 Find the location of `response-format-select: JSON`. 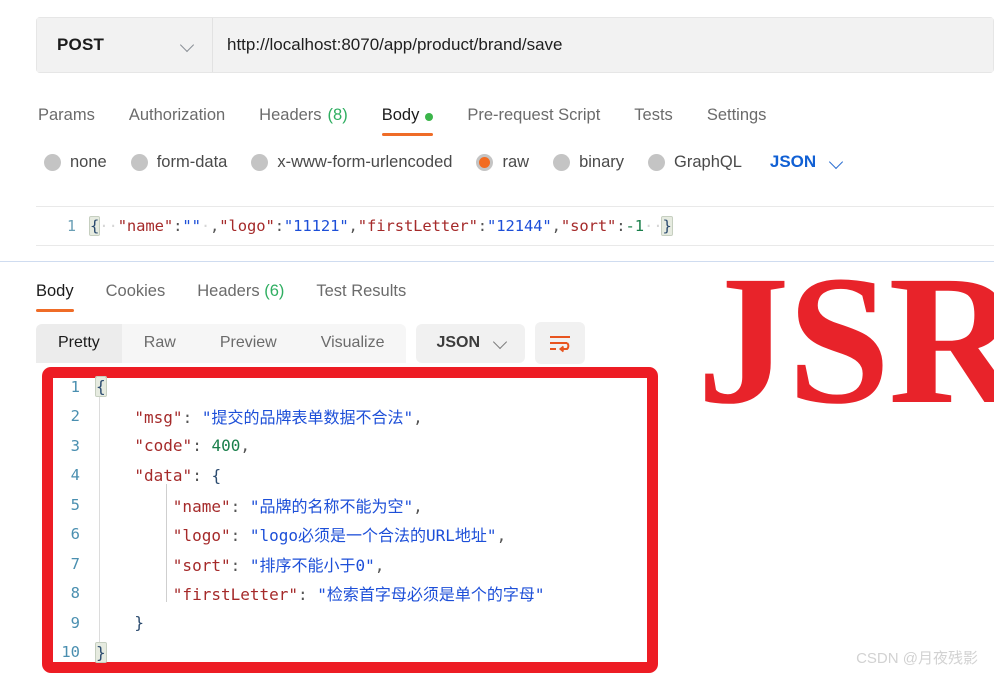

response-format-select: JSON is located at coordinates (471, 343).